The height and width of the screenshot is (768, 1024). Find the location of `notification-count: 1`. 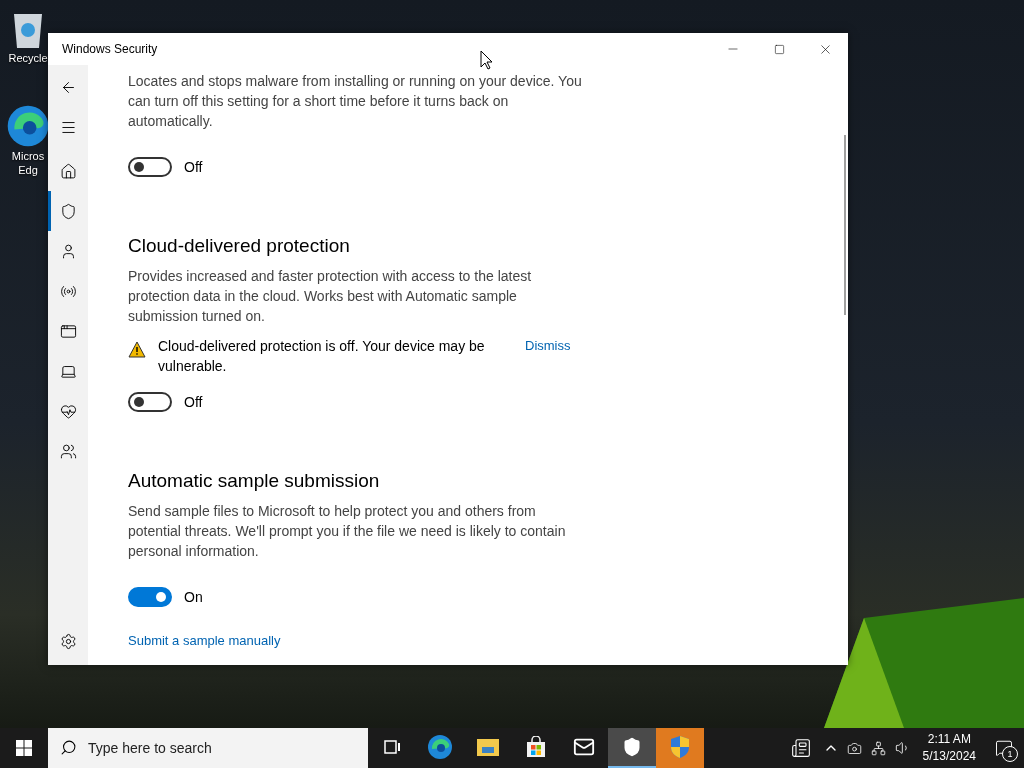

notification-count: 1 is located at coordinates (1010, 754).